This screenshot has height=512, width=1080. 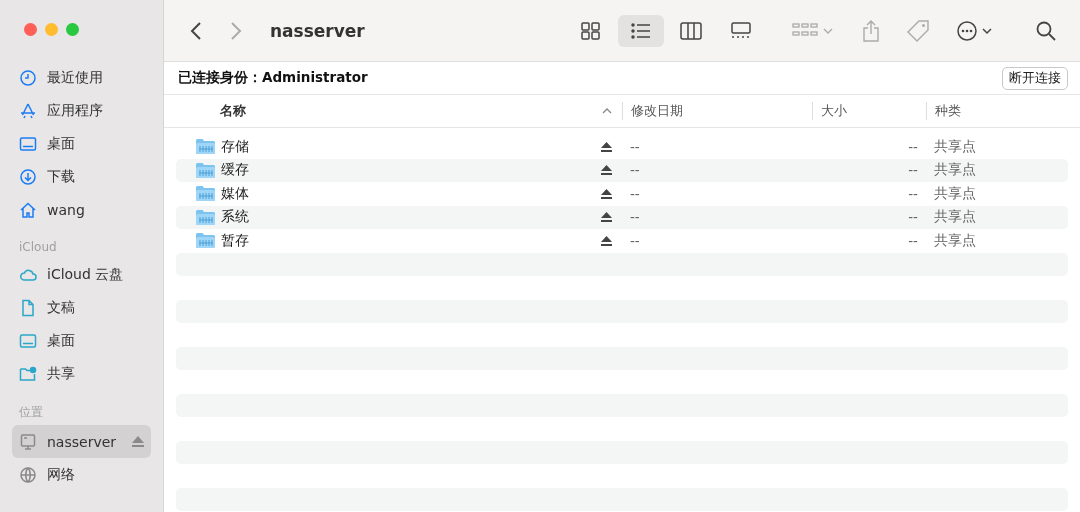 I want to click on home-icon, so click(x=28, y=209).